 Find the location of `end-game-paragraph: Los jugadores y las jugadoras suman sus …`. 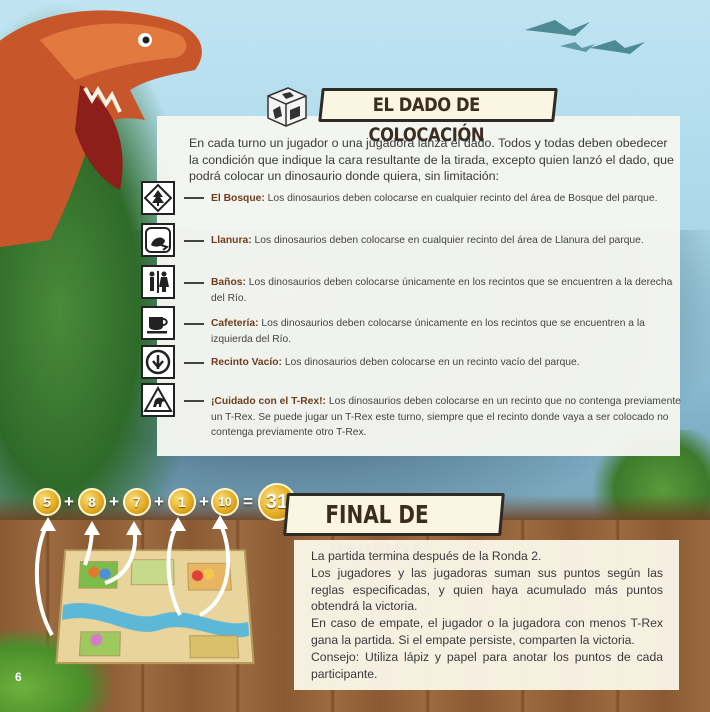

end-game-paragraph: Los jugadores y las jugadoras suman sus … is located at coordinates (487, 589).